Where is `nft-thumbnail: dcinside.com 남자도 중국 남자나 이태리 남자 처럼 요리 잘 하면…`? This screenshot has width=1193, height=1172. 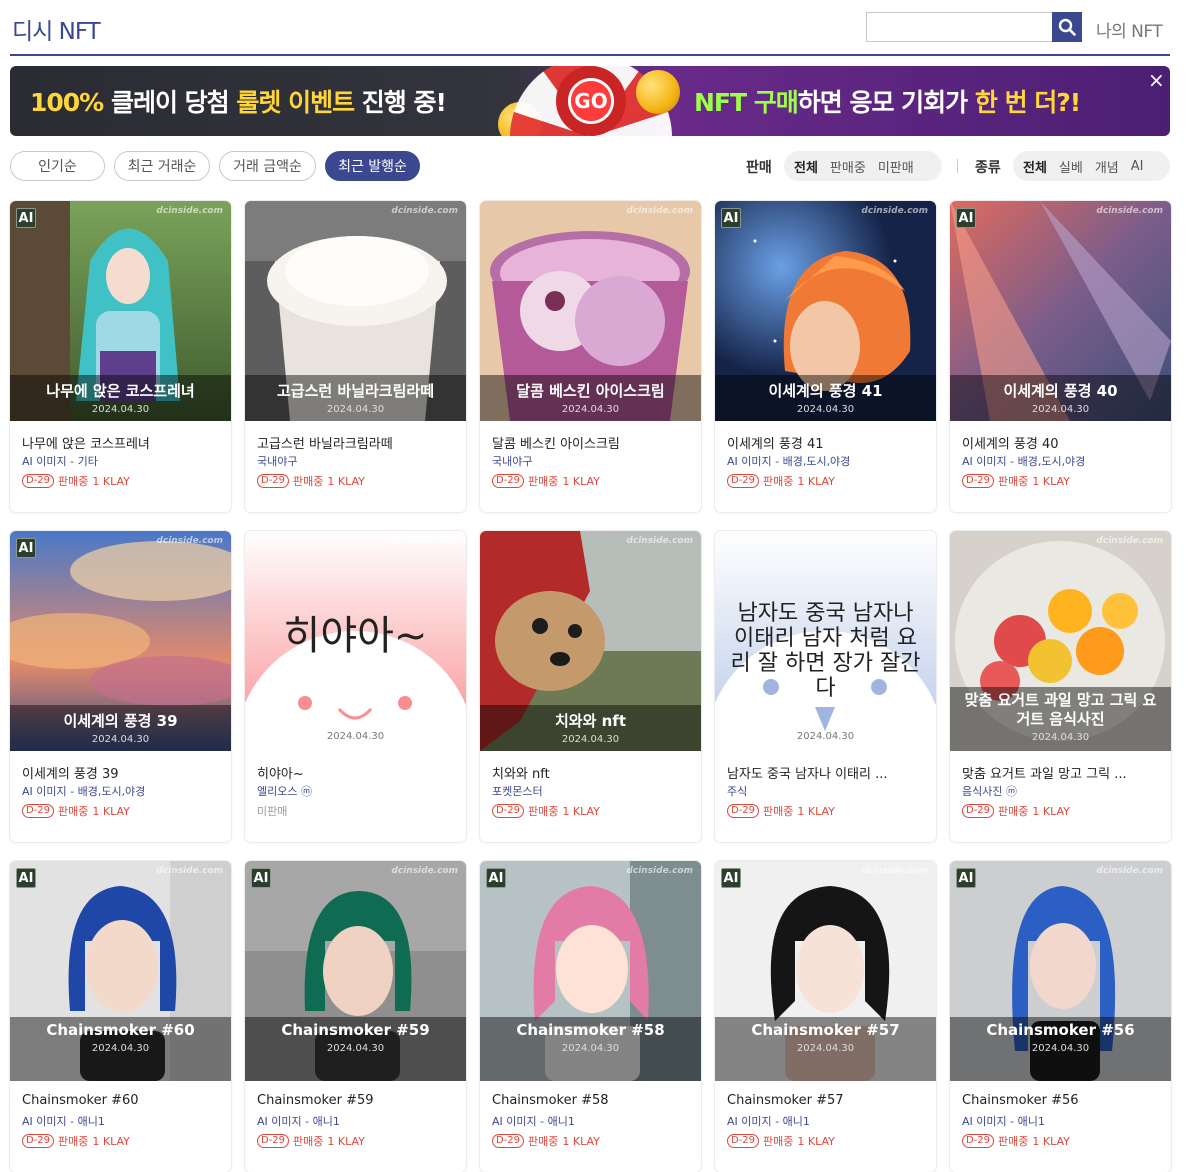
nft-thumbnail: dcinside.com 남자도 중국 남자나 이태리 남자 처럼 요리 잘 하면… is located at coordinates (825, 641).